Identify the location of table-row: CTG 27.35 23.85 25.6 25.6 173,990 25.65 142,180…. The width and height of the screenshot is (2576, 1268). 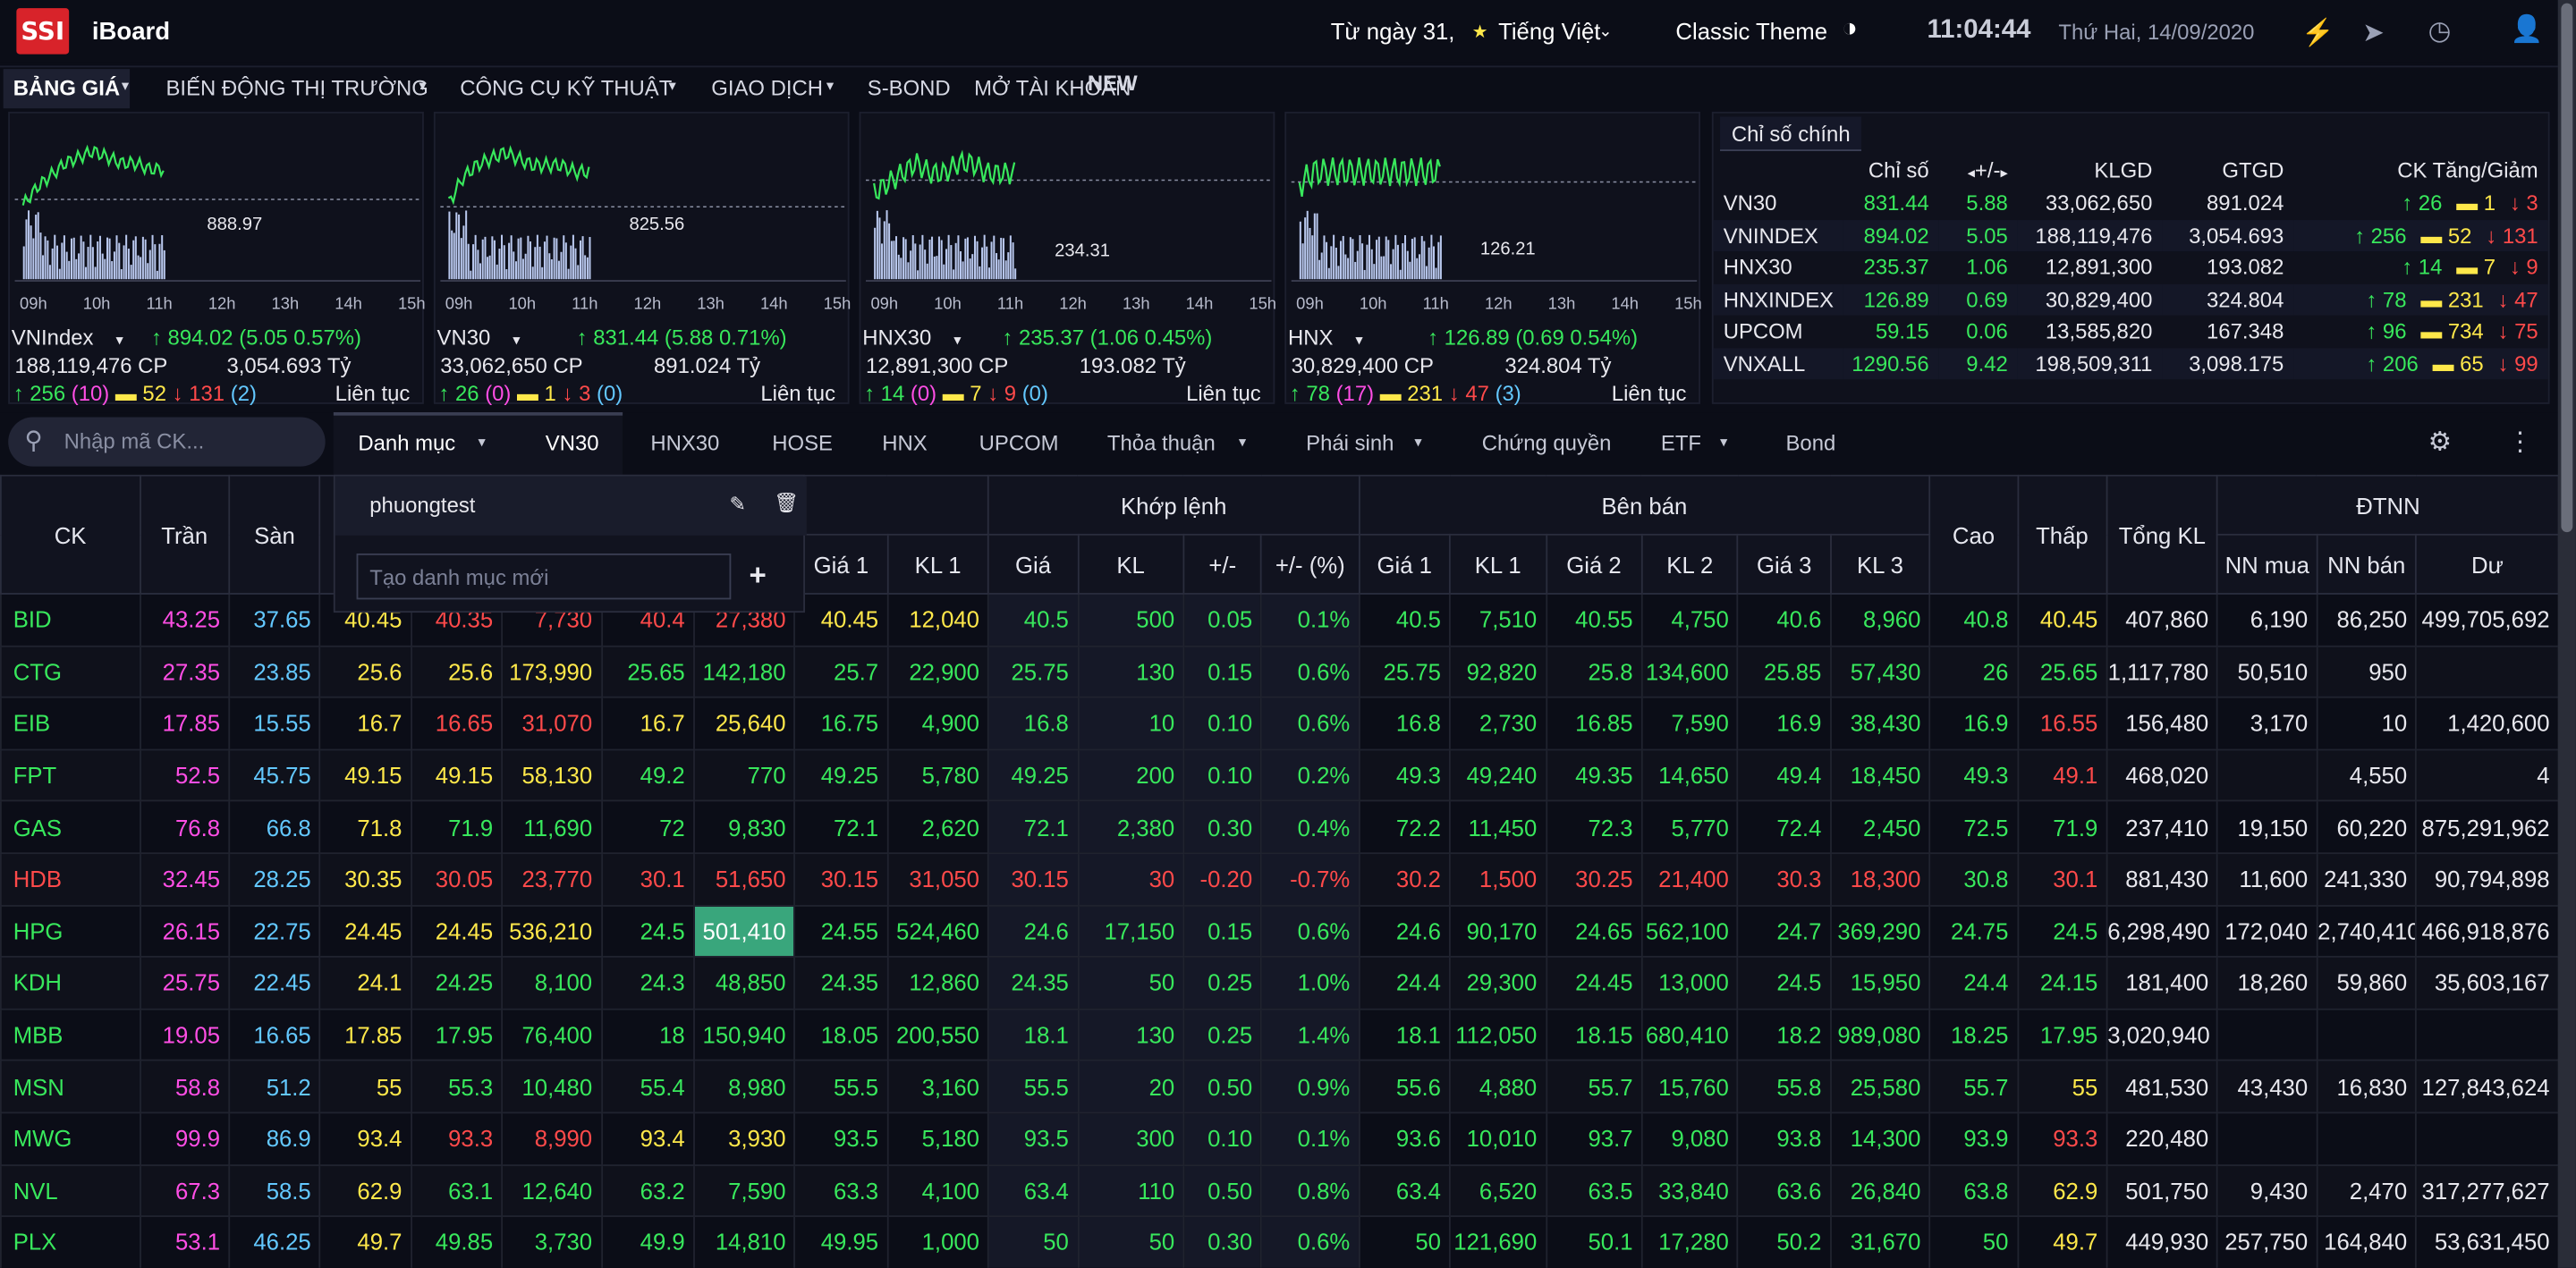
(1280, 671).